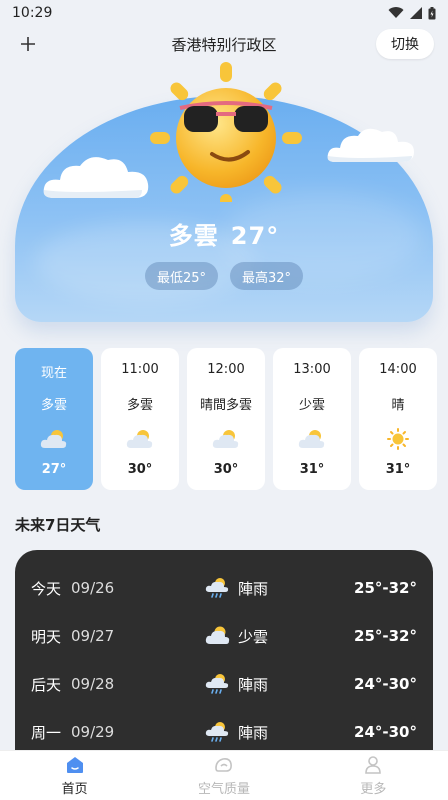 The image size is (448, 800). I want to click on status-icons, so click(412, 13).